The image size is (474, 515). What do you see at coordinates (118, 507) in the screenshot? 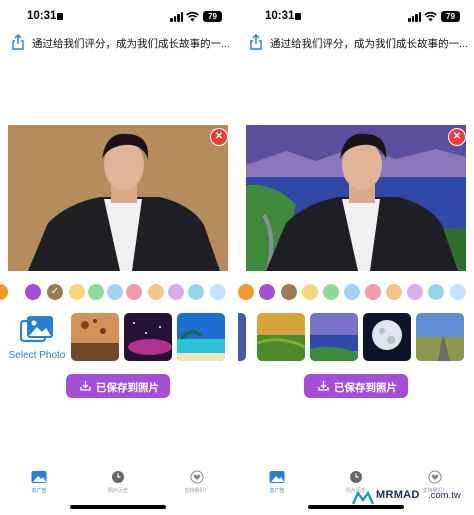
I see `home-indicator` at bounding box center [118, 507].